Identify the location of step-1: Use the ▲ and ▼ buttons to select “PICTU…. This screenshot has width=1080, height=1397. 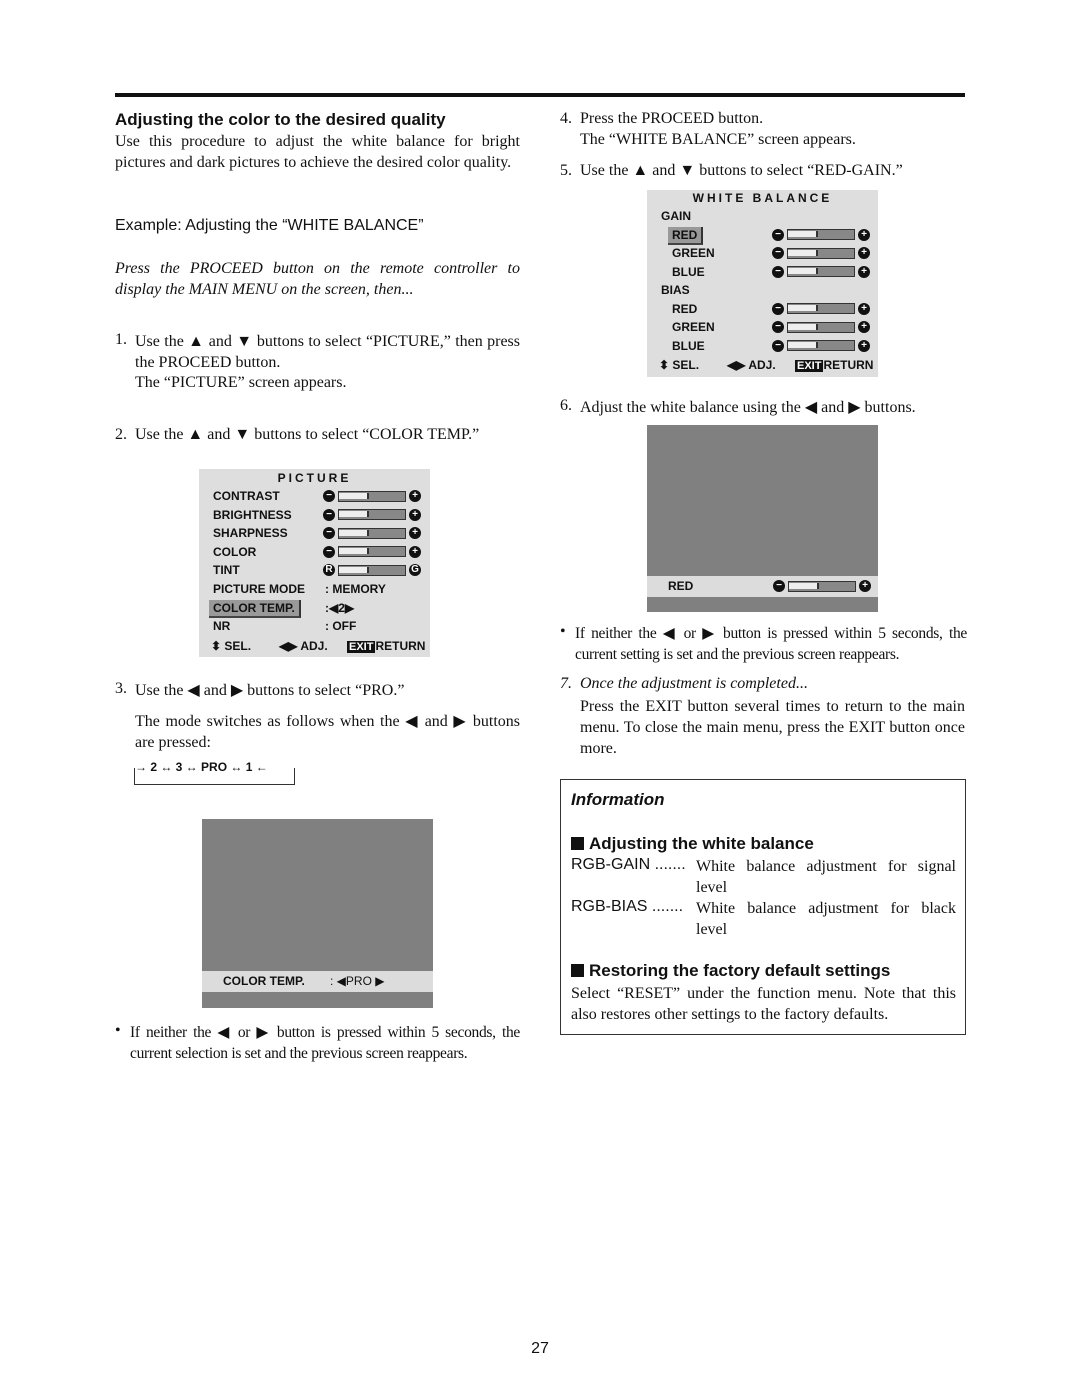
(327, 352).